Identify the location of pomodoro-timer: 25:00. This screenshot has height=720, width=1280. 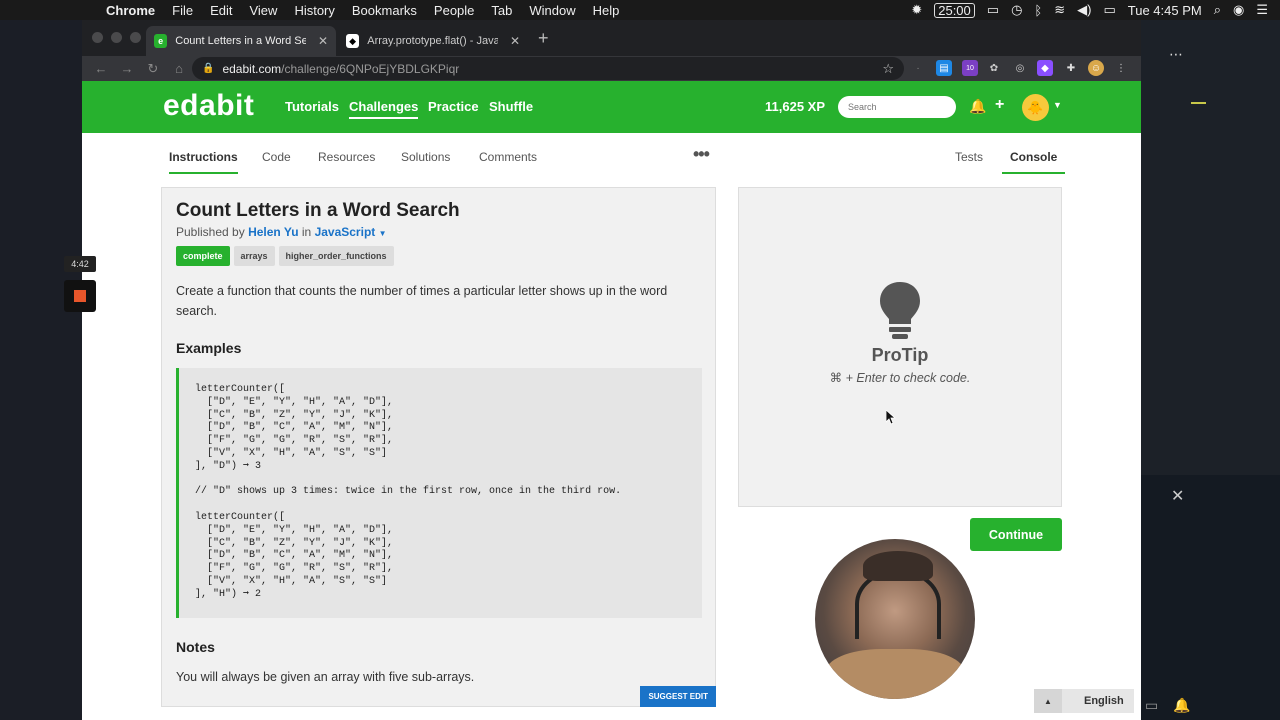
(954, 10).